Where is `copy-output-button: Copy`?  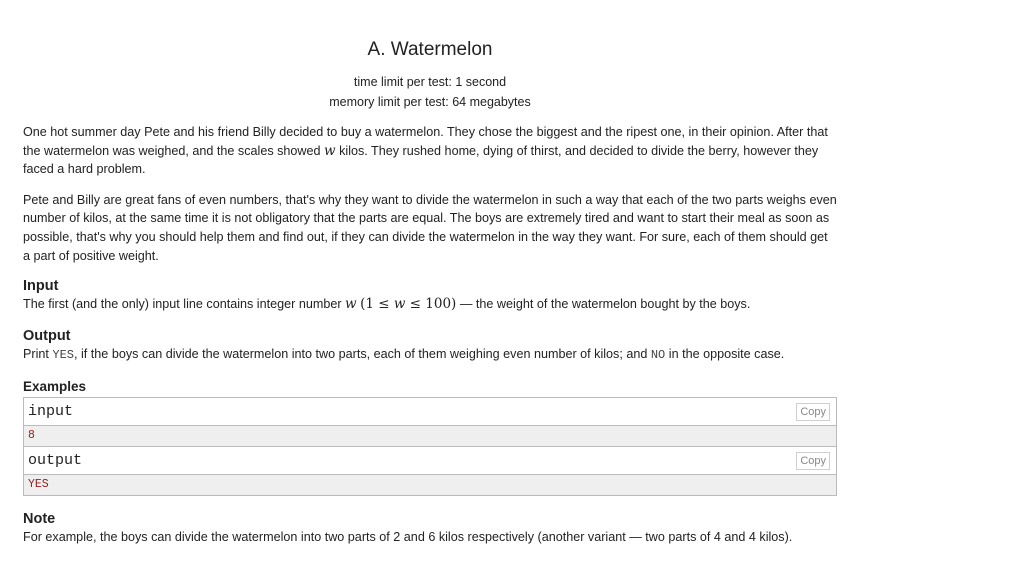 copy-output-button: Copy is located at coordinates (813, 461).